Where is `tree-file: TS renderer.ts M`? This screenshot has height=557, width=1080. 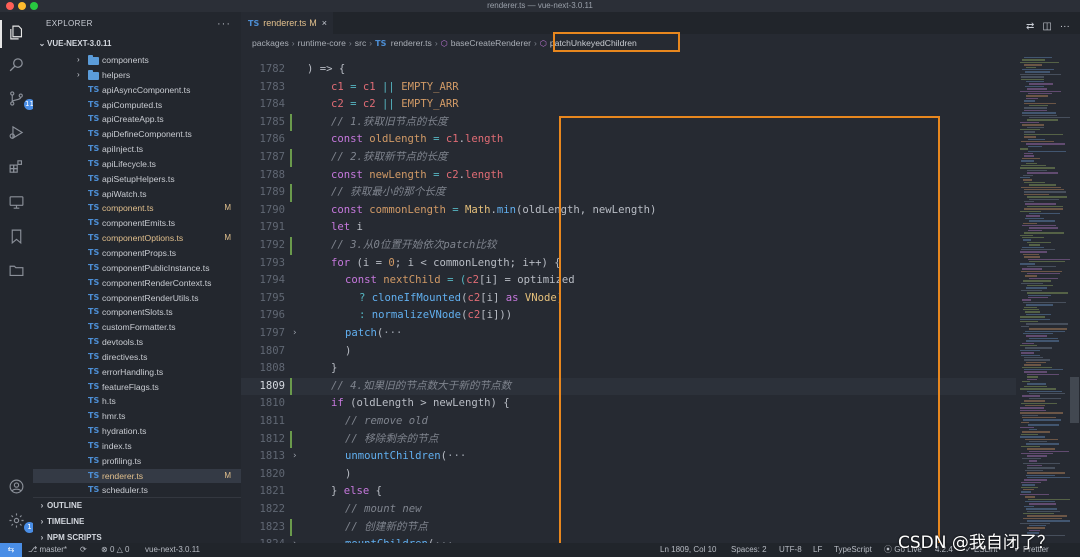
tree-file: TS renderer.ts M is located at coordinates (137, 476).